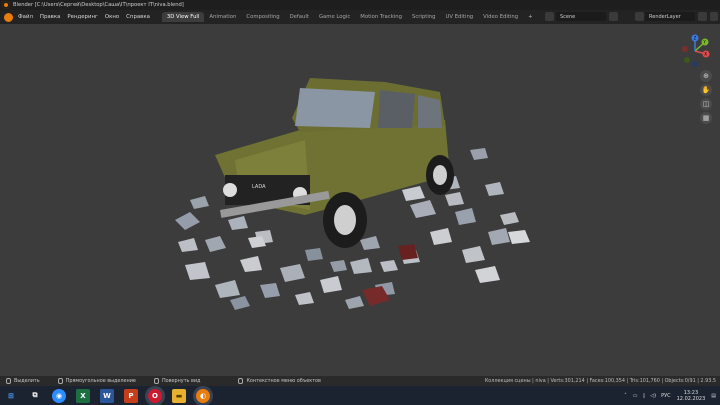 The width and height of the screenshot is (720, 405). What do you see at coordinates (179, 395) in the screenshot?
I see `file-explorer-icon: ▬` at bounding box center [179, 395].